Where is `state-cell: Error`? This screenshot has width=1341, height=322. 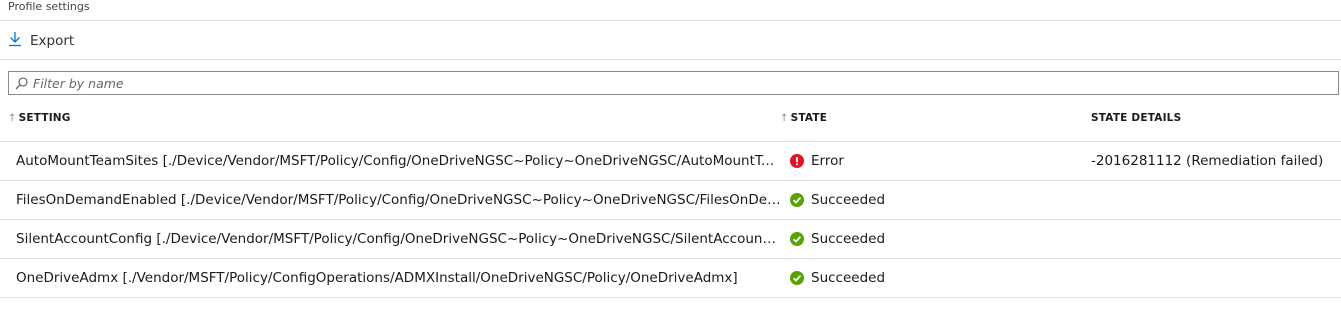 state-cell: Error is located at coordinates (817, 161).